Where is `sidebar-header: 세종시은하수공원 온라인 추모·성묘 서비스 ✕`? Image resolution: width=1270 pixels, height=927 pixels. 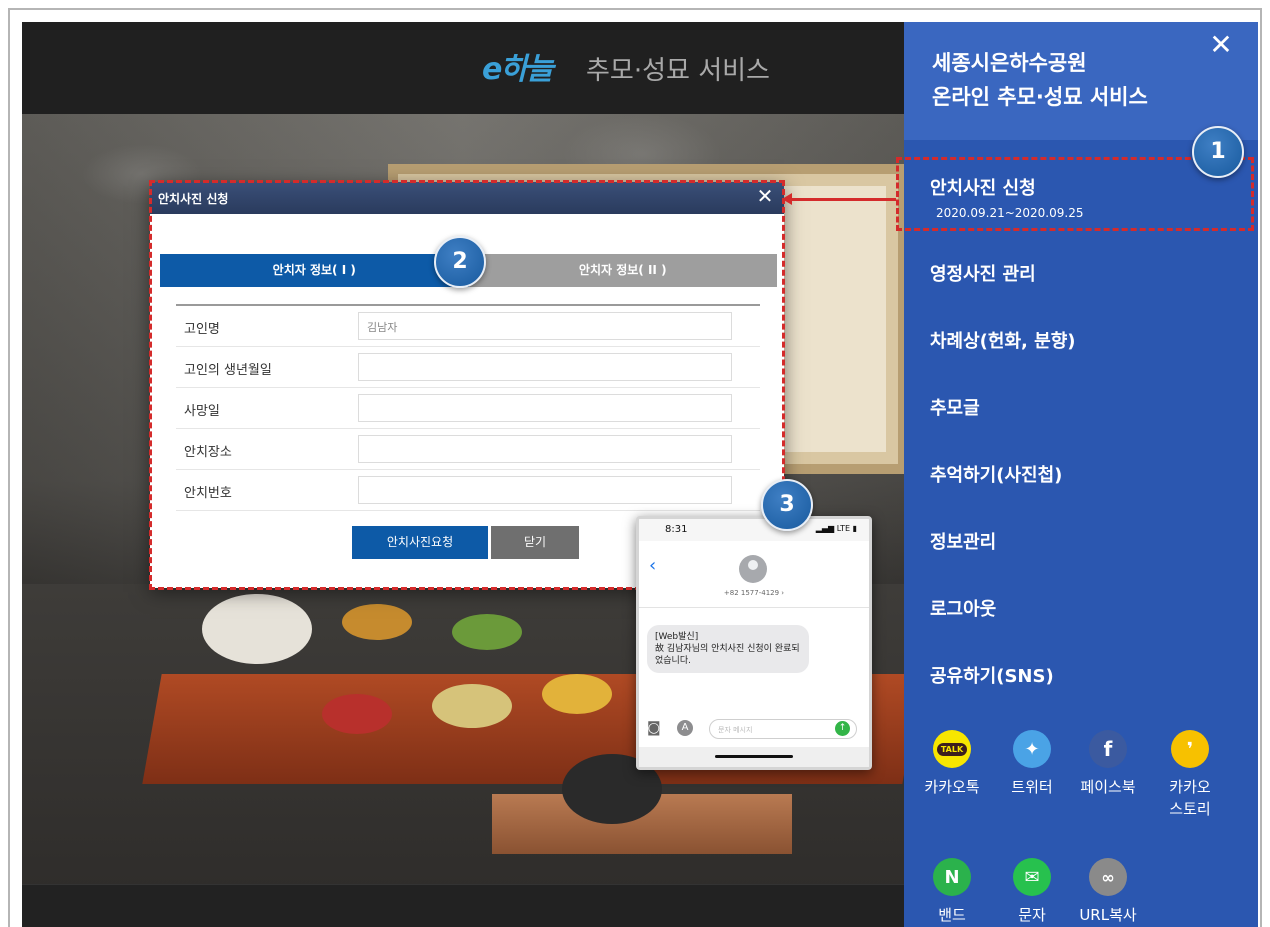
sidebar-header: 세종시은하수공원 온라인 추모·성묘 서비스 ✕ is located at coordinates (1081, 81).